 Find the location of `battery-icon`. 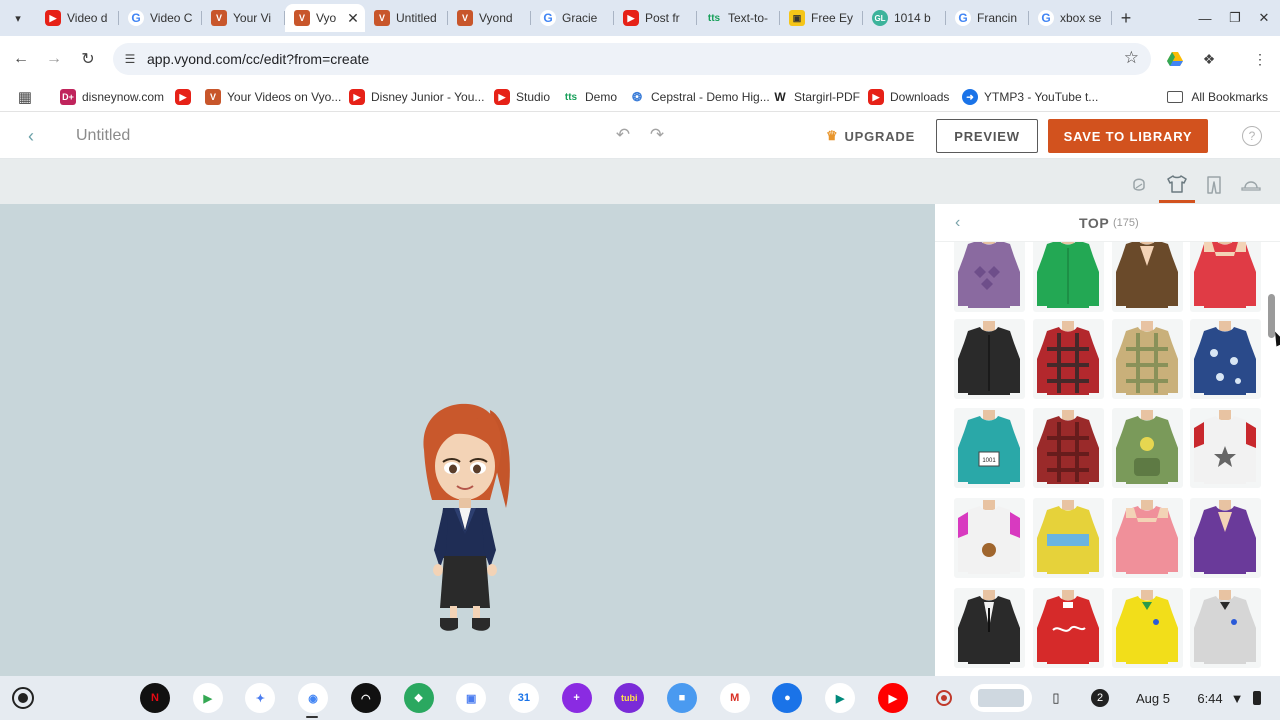

battery-icon is located at coordinates (1257, 698).